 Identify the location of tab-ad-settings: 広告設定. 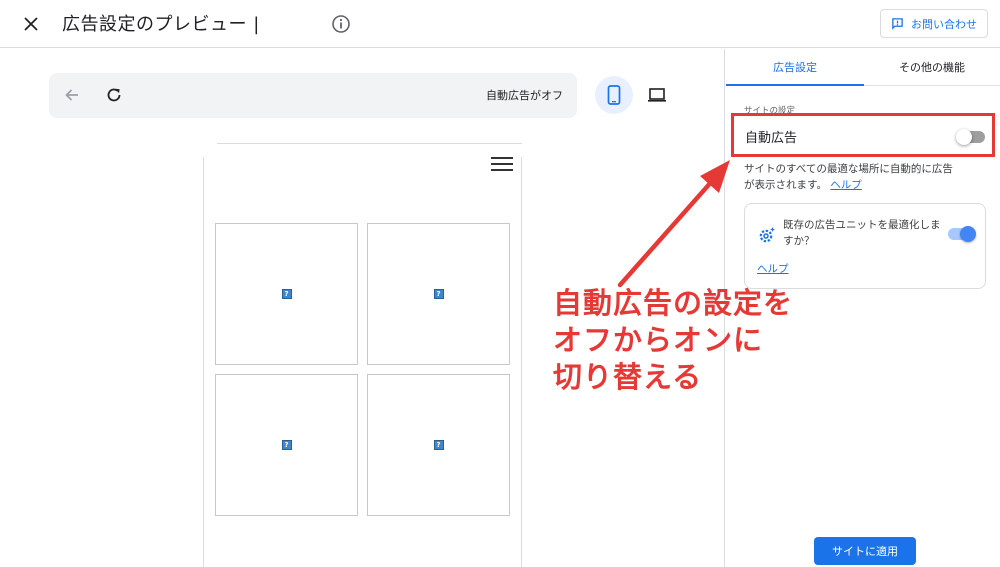
(795, 67).